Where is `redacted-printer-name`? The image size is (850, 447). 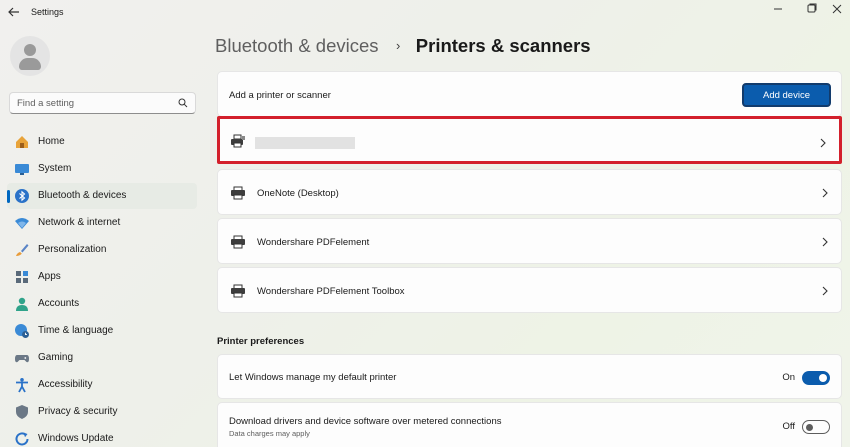 redacted-printer-name is located at coordinates (305, 143).